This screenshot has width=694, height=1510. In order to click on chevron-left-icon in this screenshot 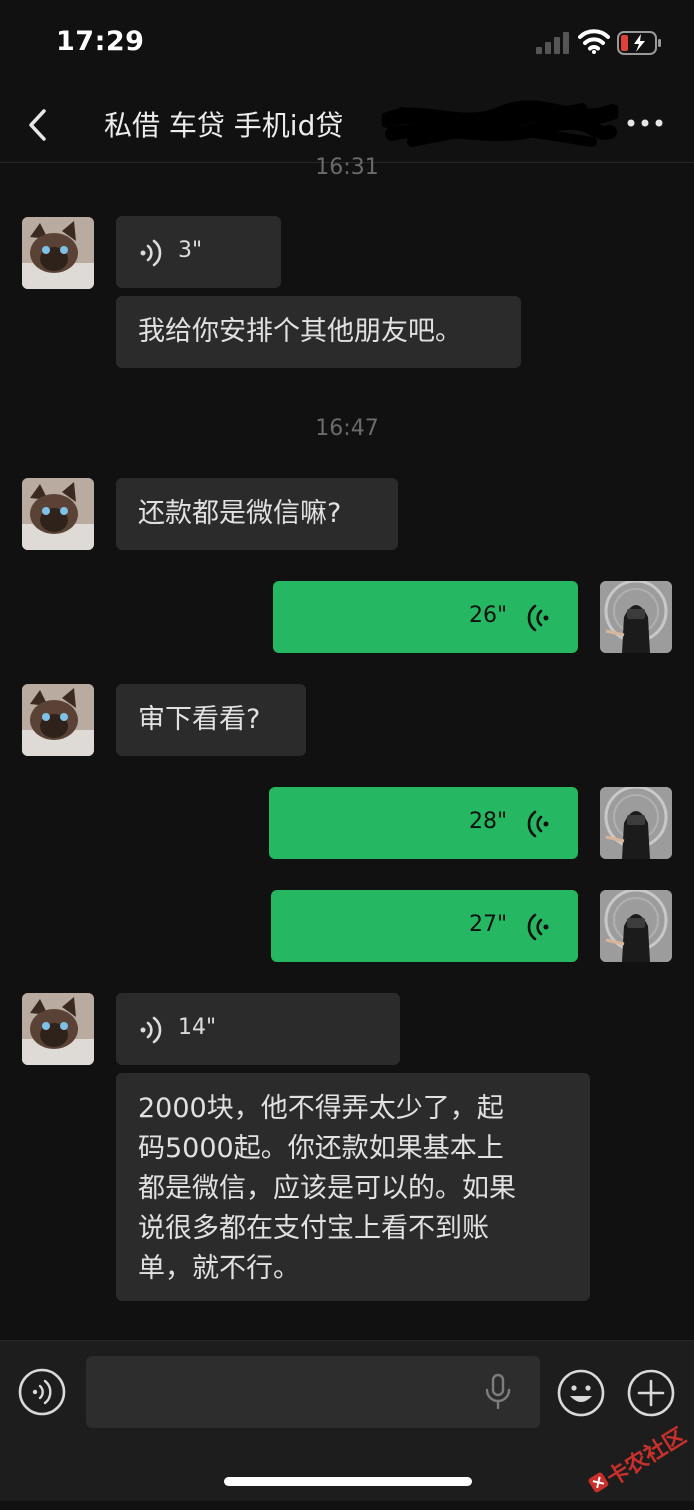, I will do `click(39, 125)`.